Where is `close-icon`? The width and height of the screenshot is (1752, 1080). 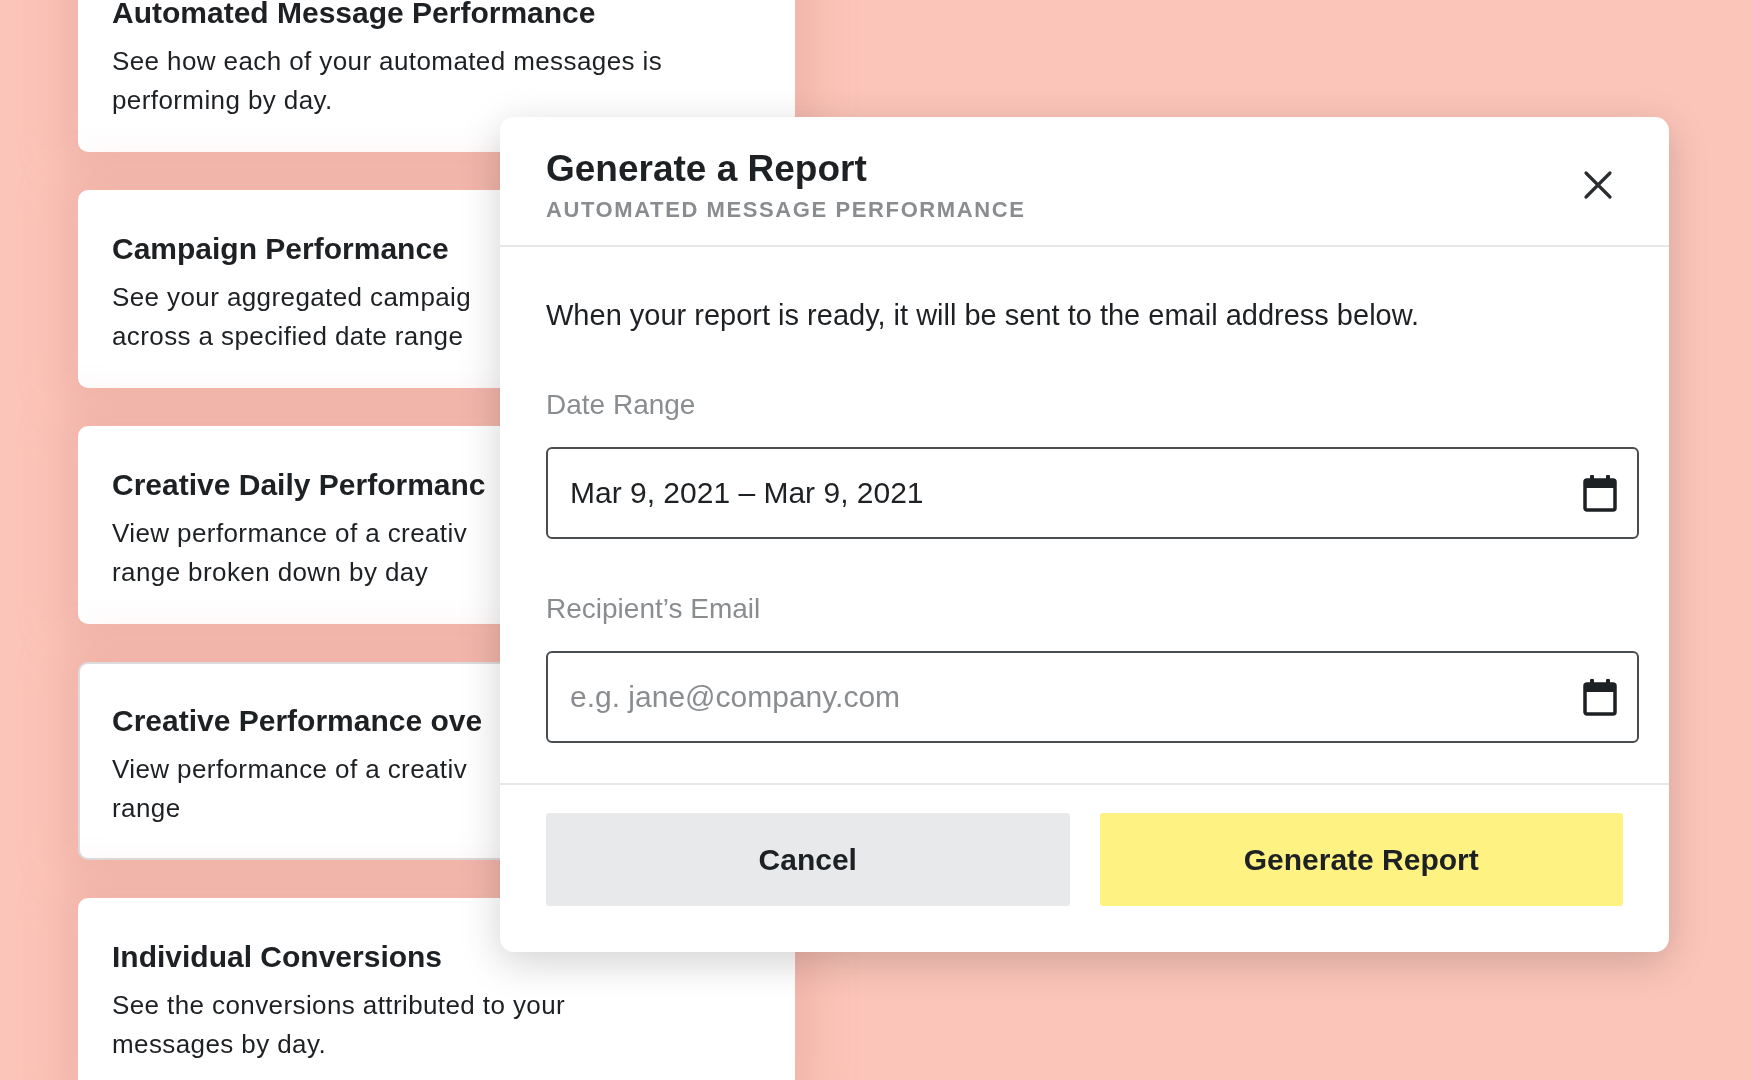
close-icon is located at coordinates (1598, 185).